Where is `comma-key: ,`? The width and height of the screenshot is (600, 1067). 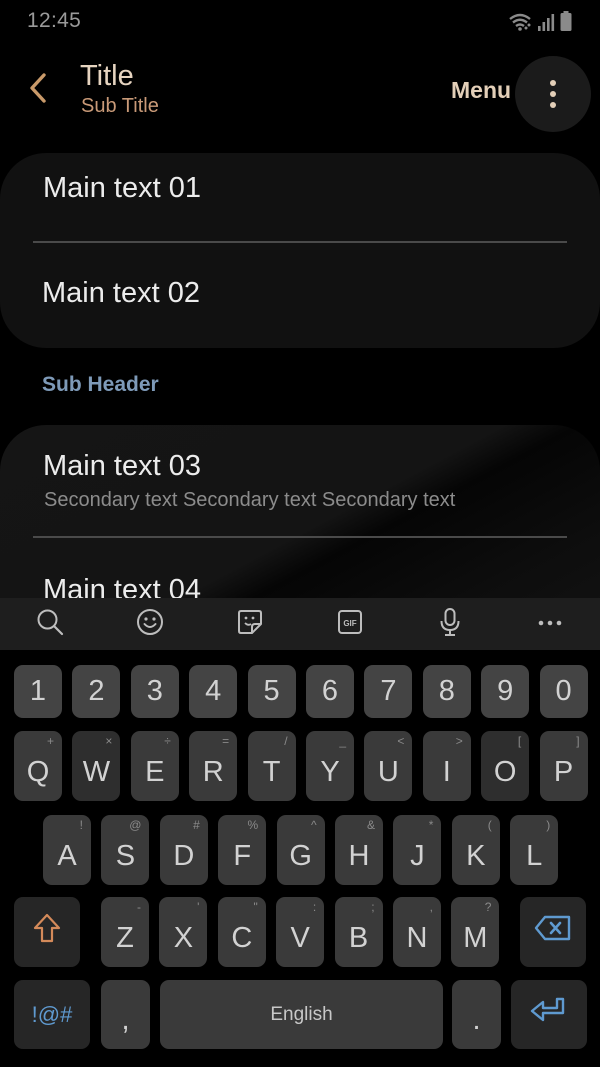 comma-key: , is located at coordinates (125, 1014).